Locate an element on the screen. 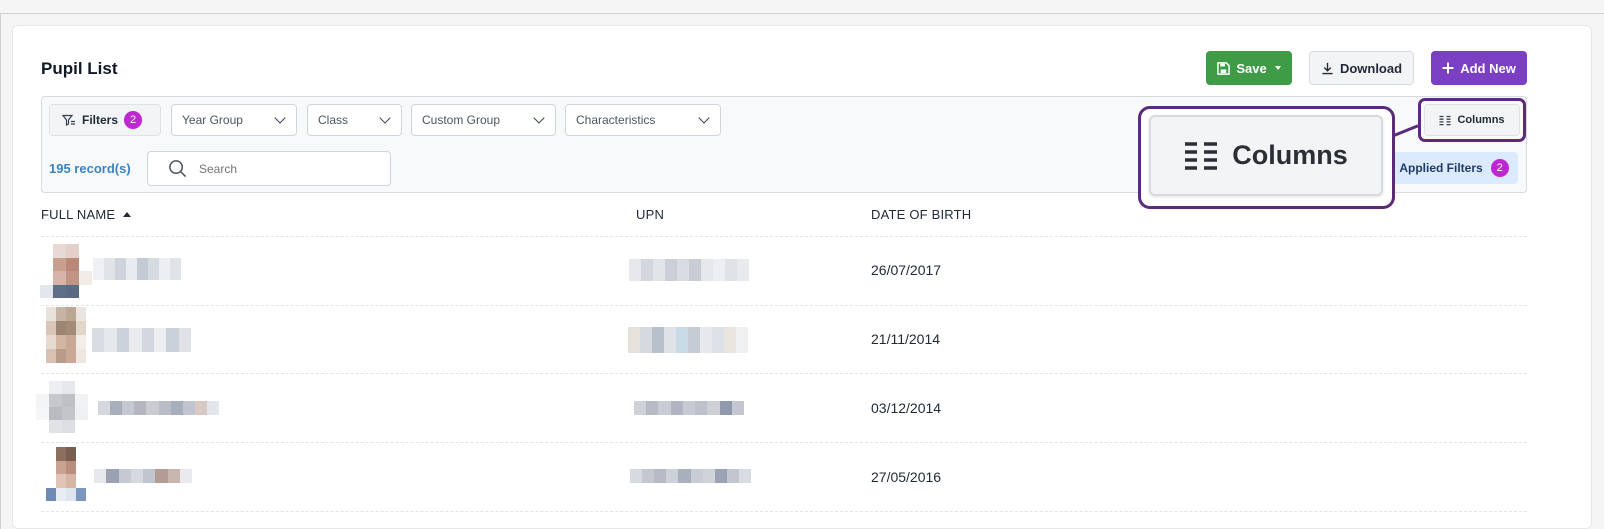 This screenshot has width=1604, height=529. download-button: Download is located at coordinates (1361, 68).